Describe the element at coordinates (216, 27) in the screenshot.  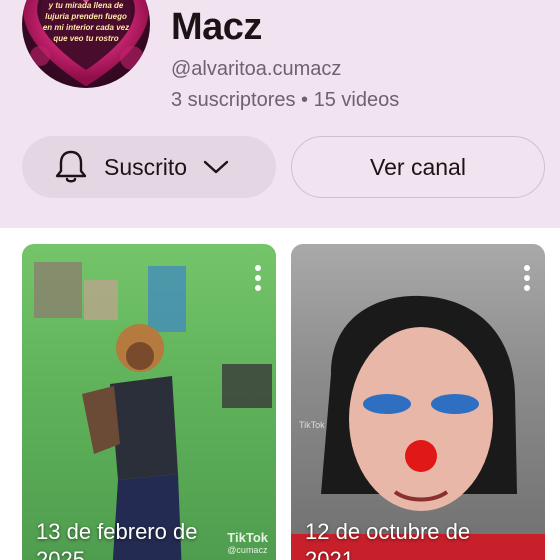
I see `channel-name: Macz` at that location.